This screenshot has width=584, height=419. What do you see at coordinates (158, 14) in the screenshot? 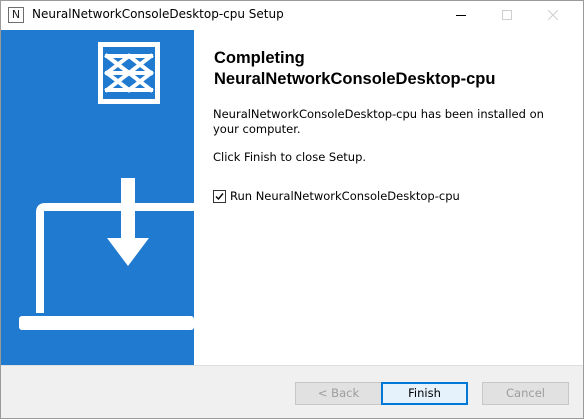
I see `window-title: NeuralNetworkConsoleDesktop-cpu Setup` at bounding box center [158, 14].